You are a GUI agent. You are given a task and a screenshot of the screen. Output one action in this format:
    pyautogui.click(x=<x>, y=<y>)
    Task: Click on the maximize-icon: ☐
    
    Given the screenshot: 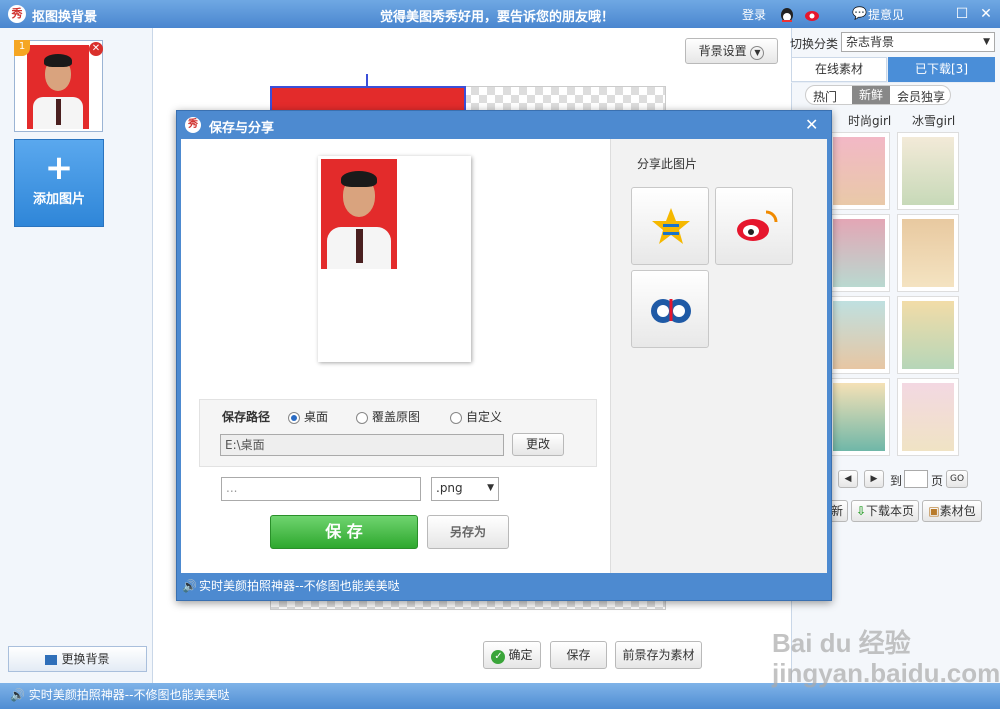 What is the action you would take?
    pyautogui.click(x=962, y=14)
    